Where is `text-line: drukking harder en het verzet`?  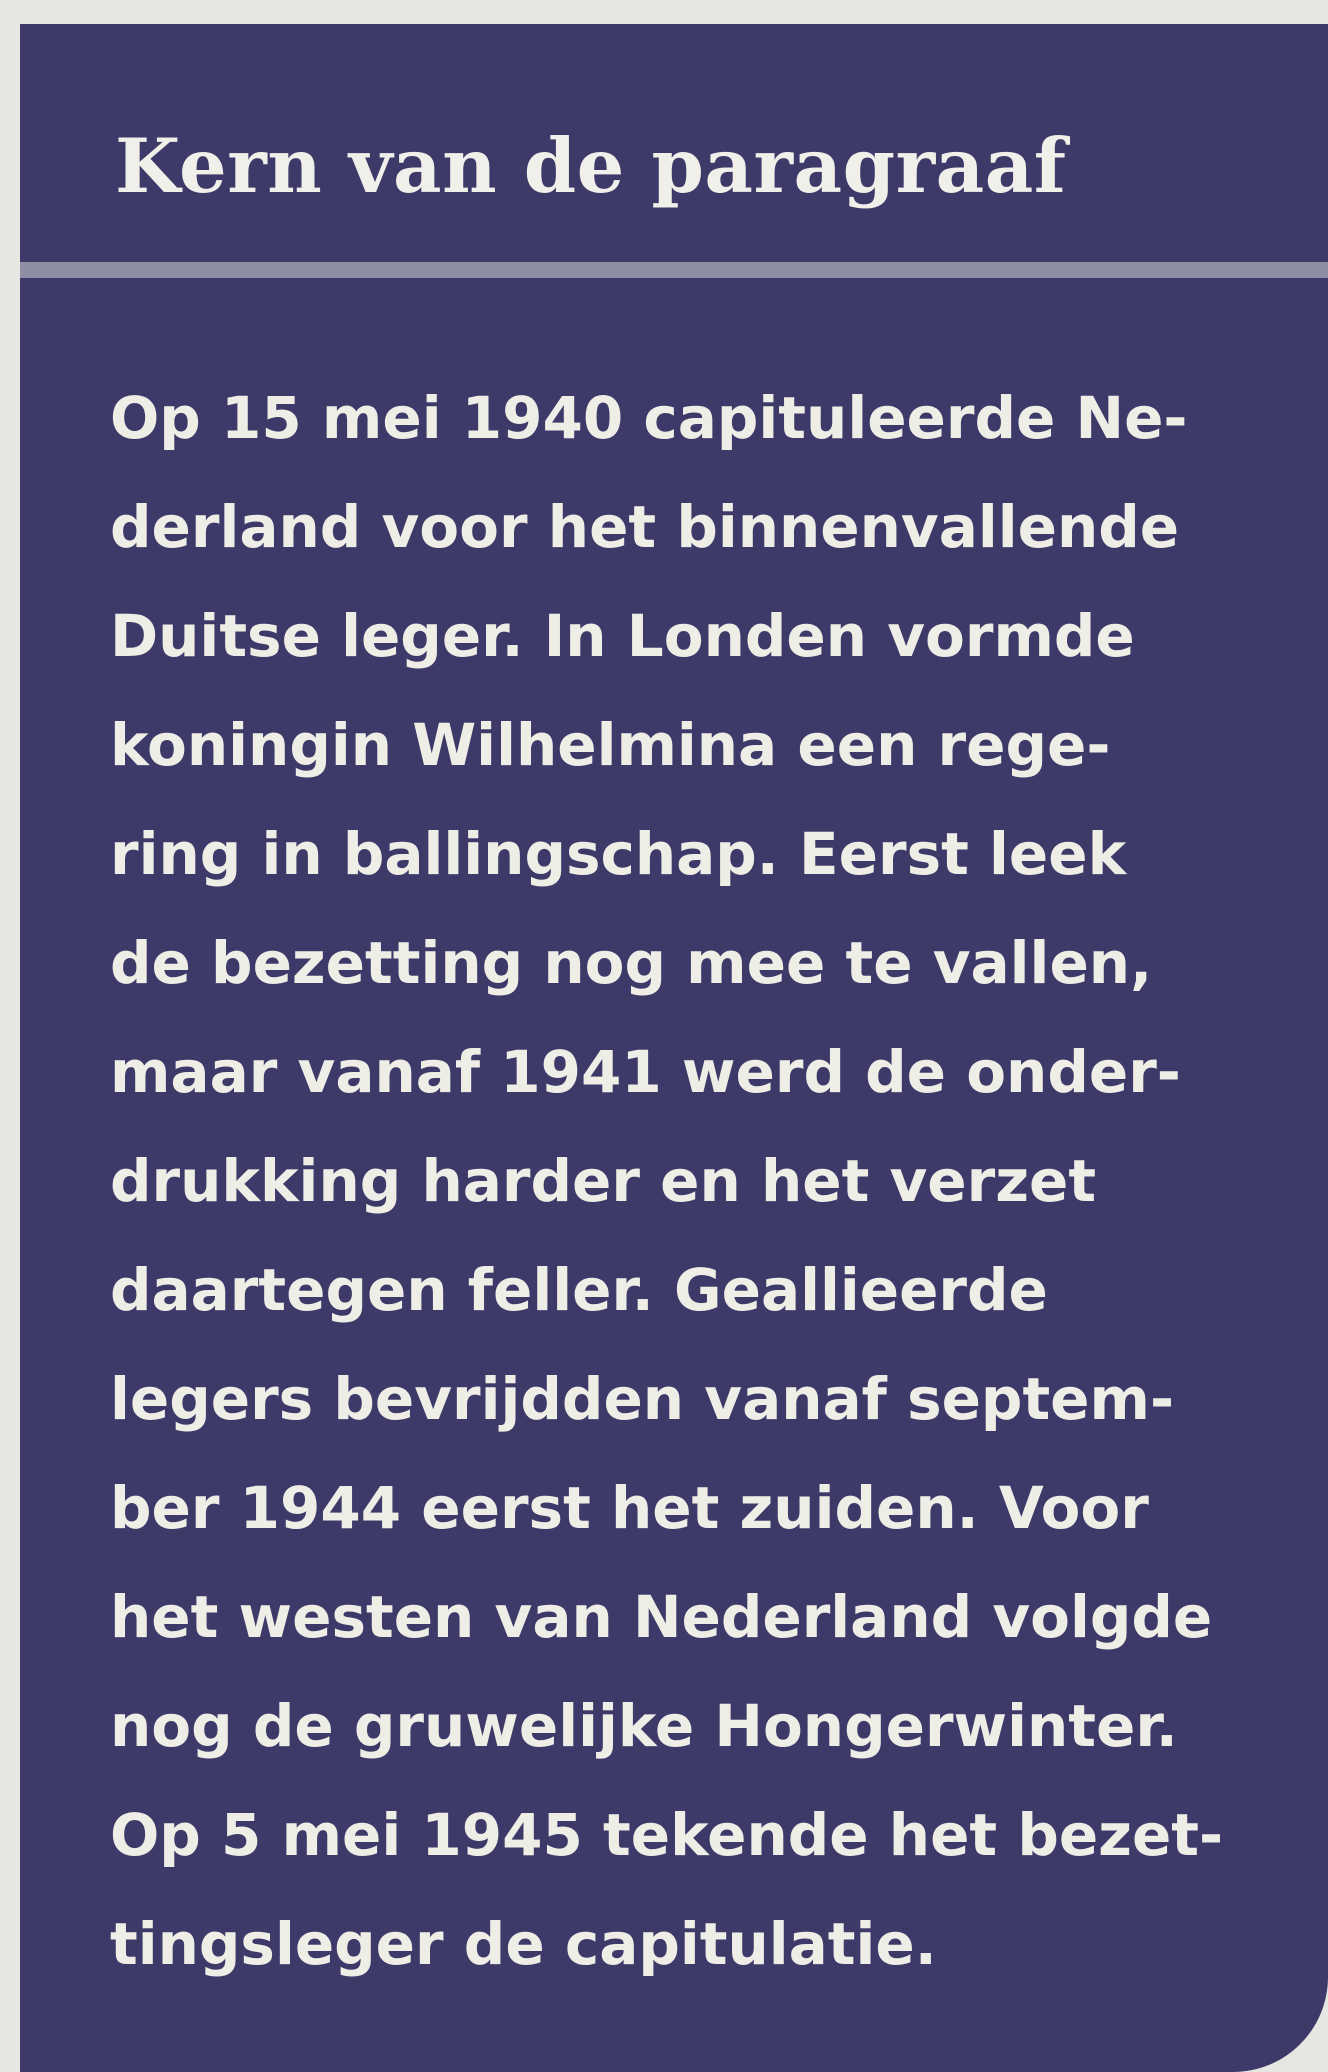
text-line: drukking harder en het verzet is located at coordinates (603, 1181).